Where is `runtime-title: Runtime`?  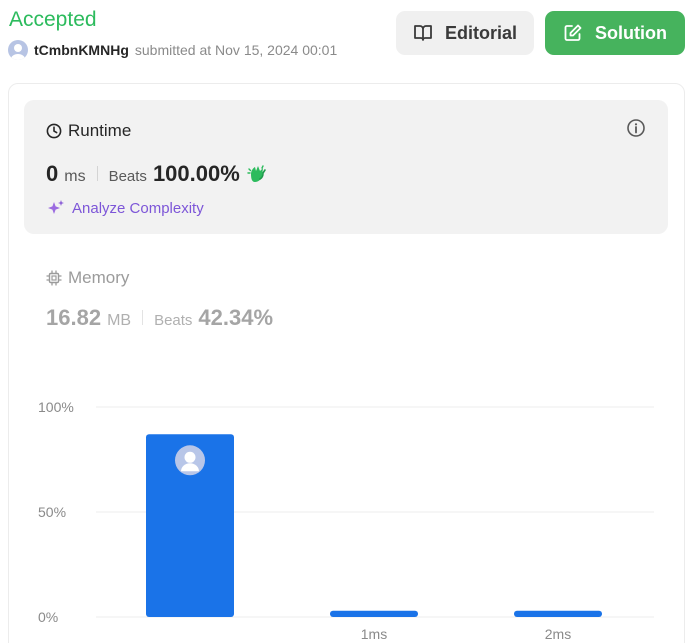 runtime-title: Runtime is located at coordinates (88, 131).